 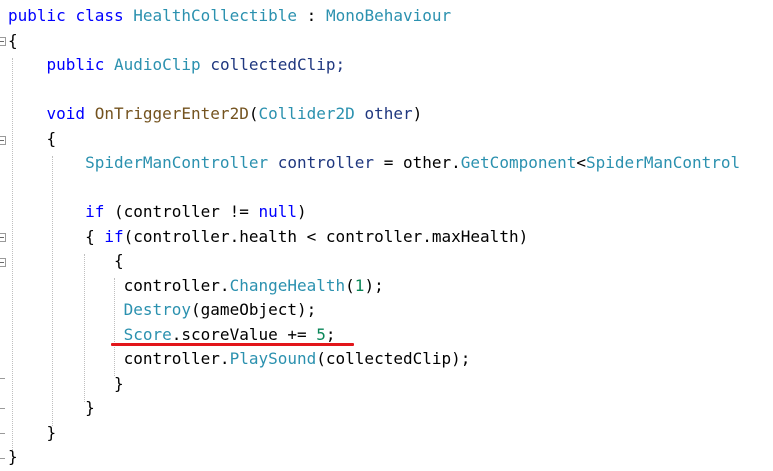 What do you see at coordinates (297, 358) in the screenshot?
I see `code-line-15: controller.PlaySound(collectedClip);` at bounding box center [297, 358].